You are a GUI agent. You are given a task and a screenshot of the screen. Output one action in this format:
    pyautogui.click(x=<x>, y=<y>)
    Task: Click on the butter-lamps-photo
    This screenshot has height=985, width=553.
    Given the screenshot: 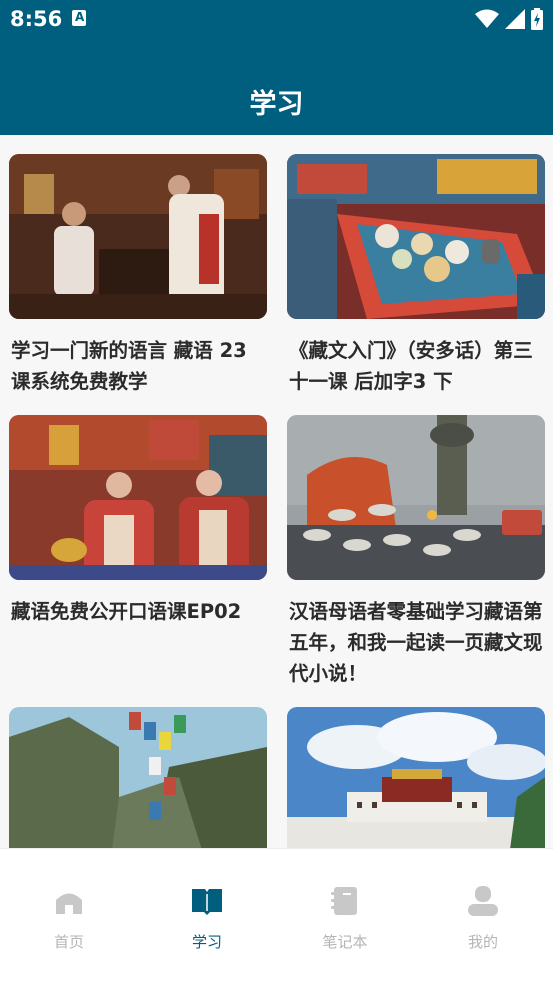 What is the action you would take?
    pyautogui.click(x=416, y=497)
    